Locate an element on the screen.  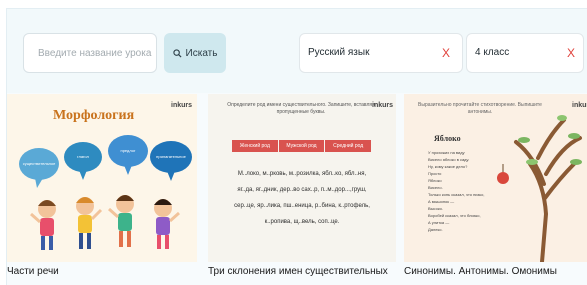
subject-clear-icon: X is located at coordinates (446, 53).